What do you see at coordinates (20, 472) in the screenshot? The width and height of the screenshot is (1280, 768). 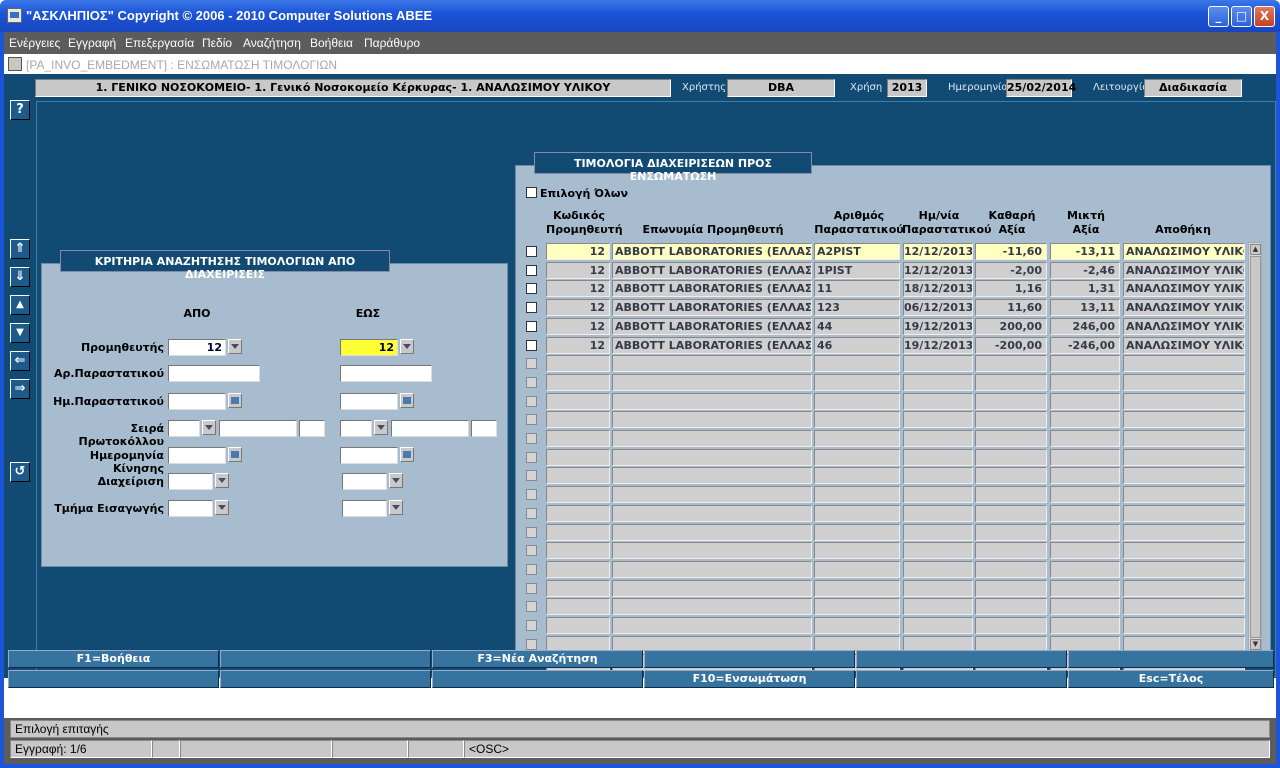 I see `undo-button: ↺` at bounding box center [20, 472].